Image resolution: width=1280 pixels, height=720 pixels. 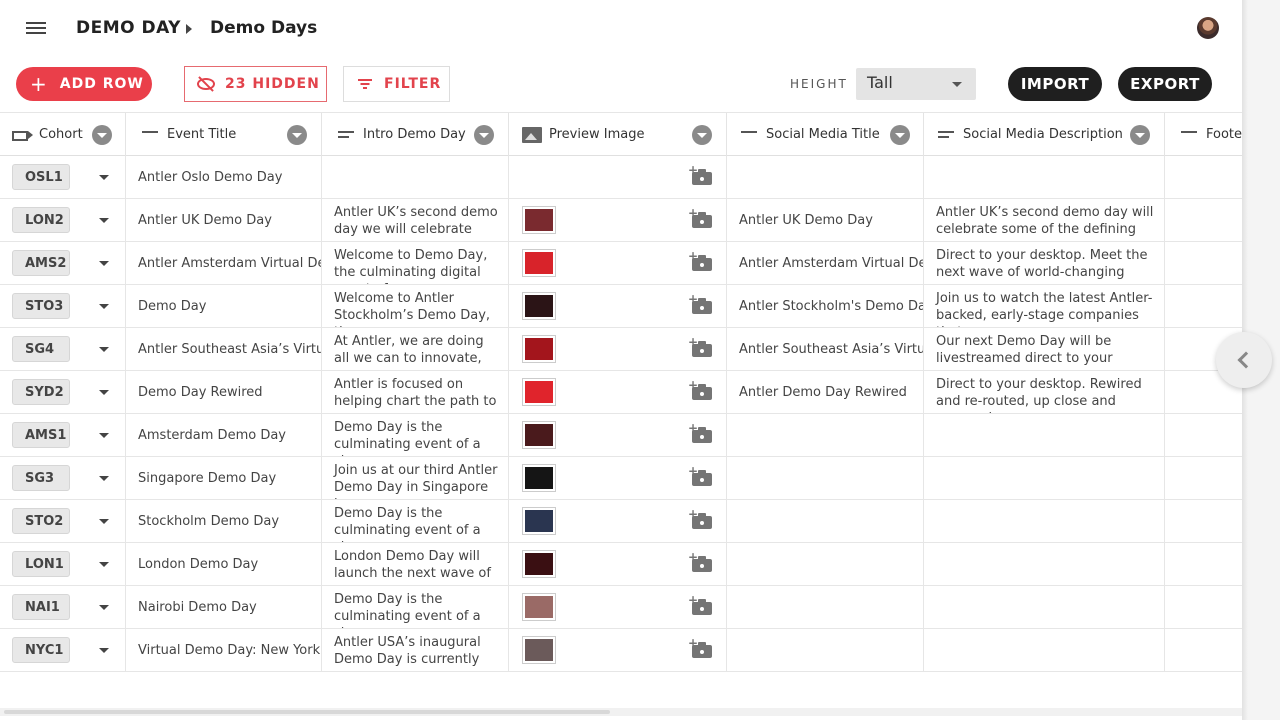 What do you see at coordinates (128, 28) in the screenshot?
I see `breadcrumb-root: DEMO DAY` at bounding box center [128, 28].